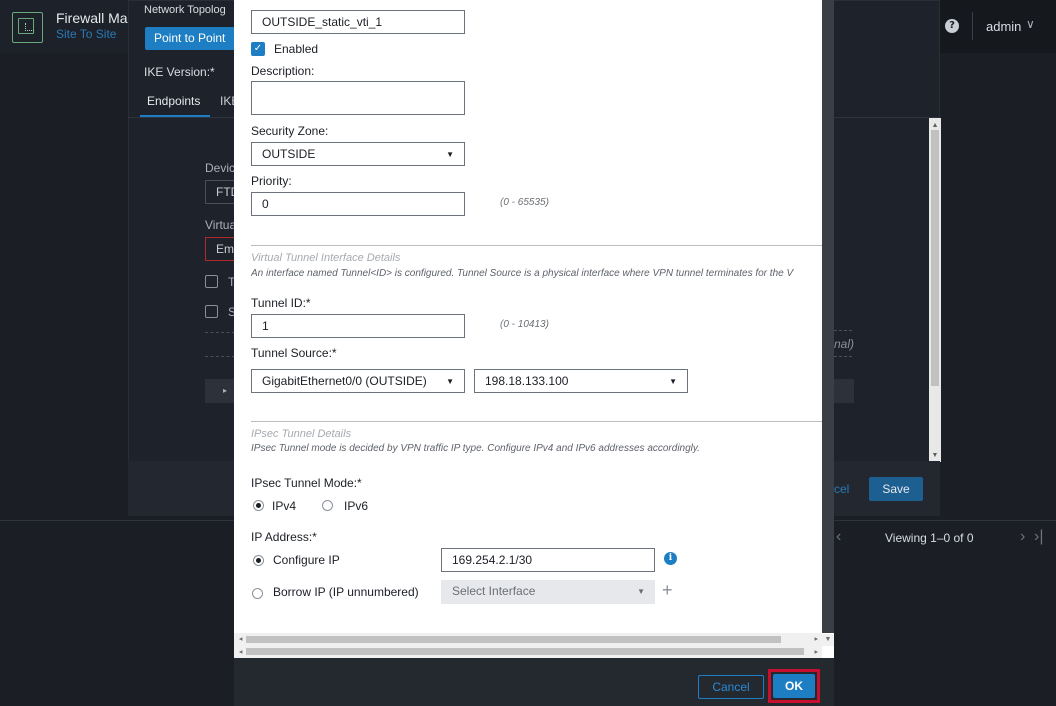 The height and width of the screenshot is (706, 1056). What do you see at coordinates (358, 154) in the screenshot?
I see `security-zone-select: OUTSIDE ▼` at bounding box center [358, 154].